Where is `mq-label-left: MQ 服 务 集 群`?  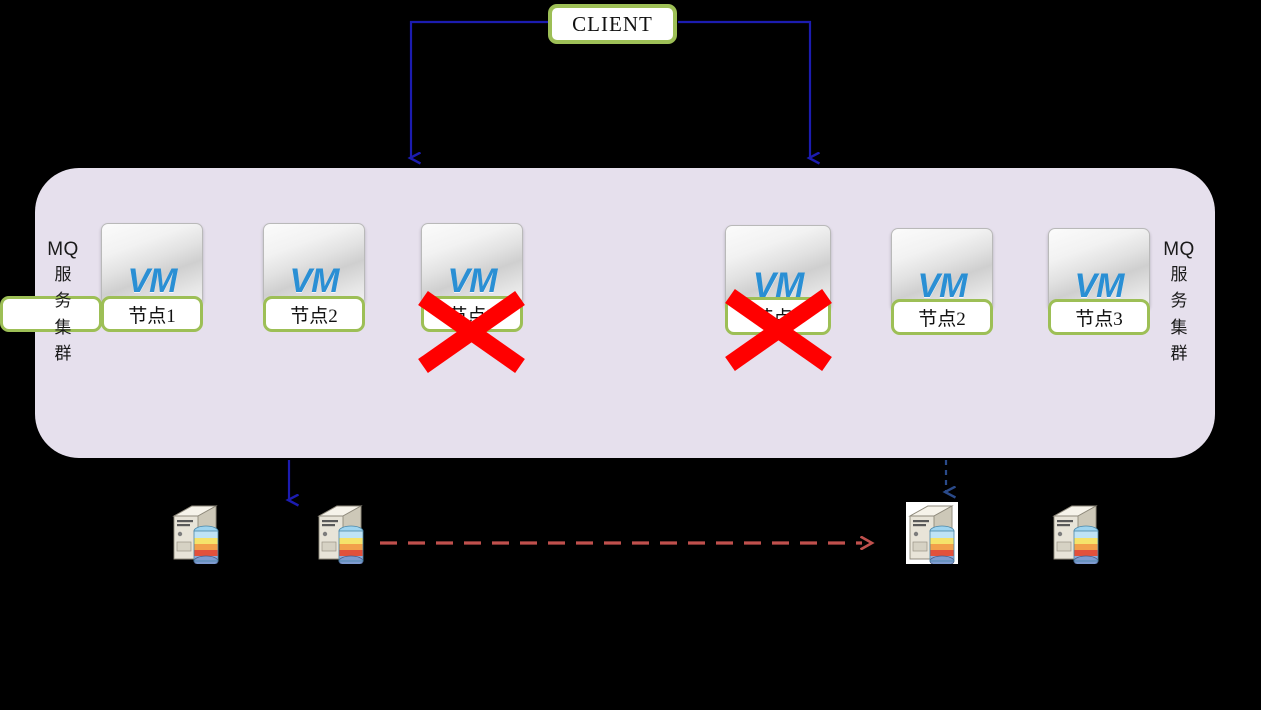
mq-label-left: MQ 服 务 集 群 is located at coordinates (63, 303).